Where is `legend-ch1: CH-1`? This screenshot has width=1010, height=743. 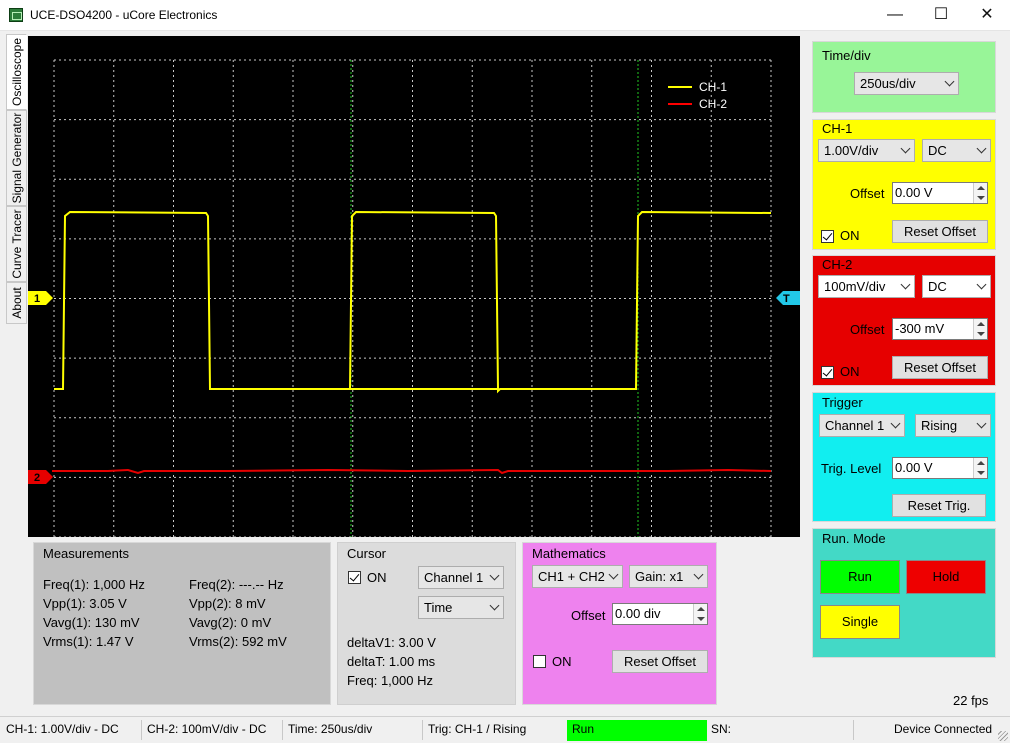 legend-ch1: CH-1 is located at coordinates (697, 86).